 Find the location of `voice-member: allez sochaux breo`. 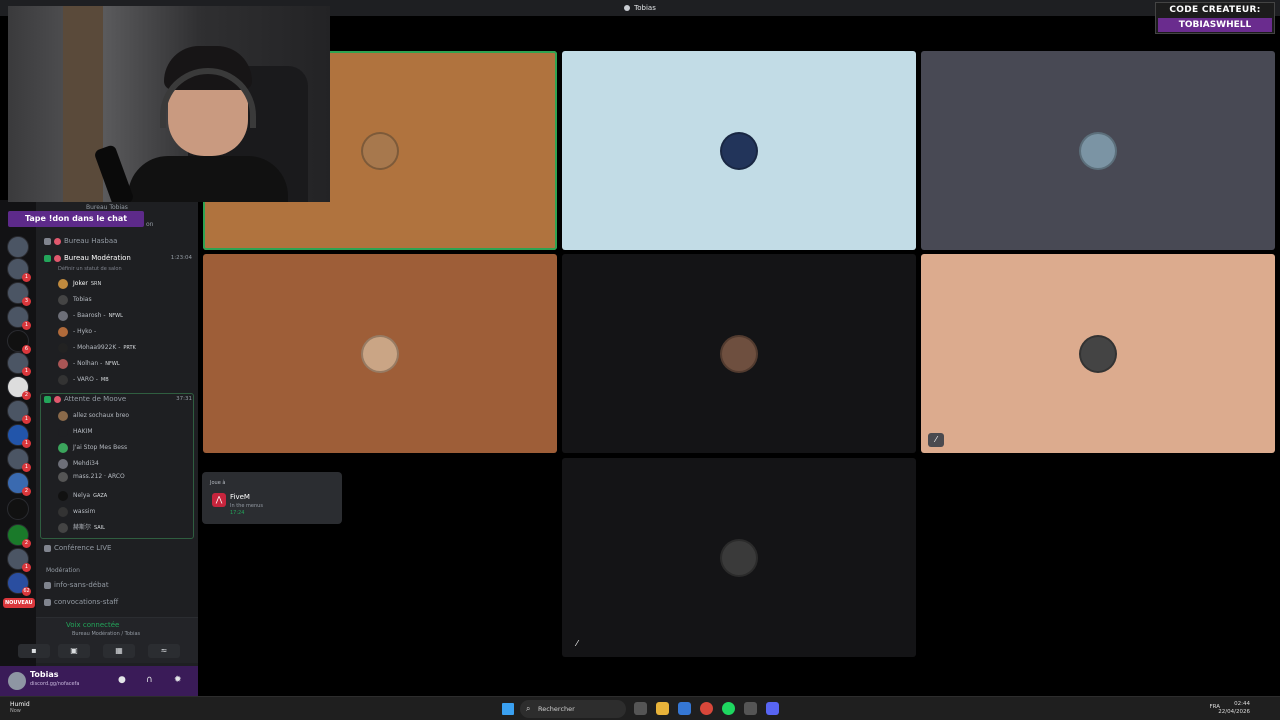

voice-member: allez sochaux breo is located at coordinates (93, 415).